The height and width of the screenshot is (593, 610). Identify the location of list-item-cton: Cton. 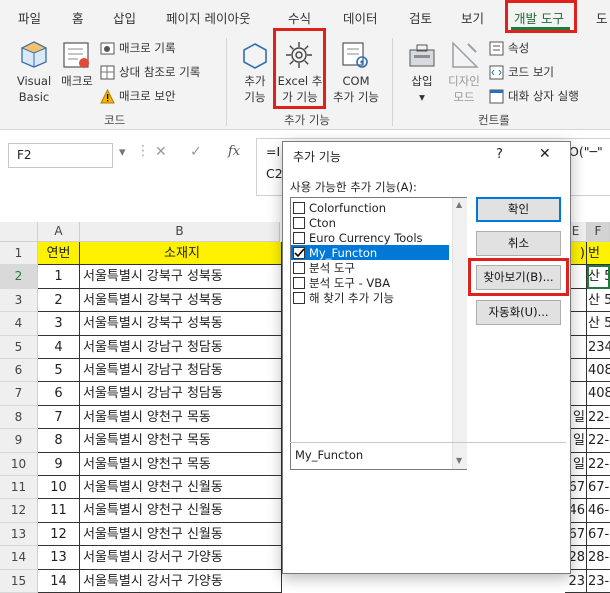
(371, 222).